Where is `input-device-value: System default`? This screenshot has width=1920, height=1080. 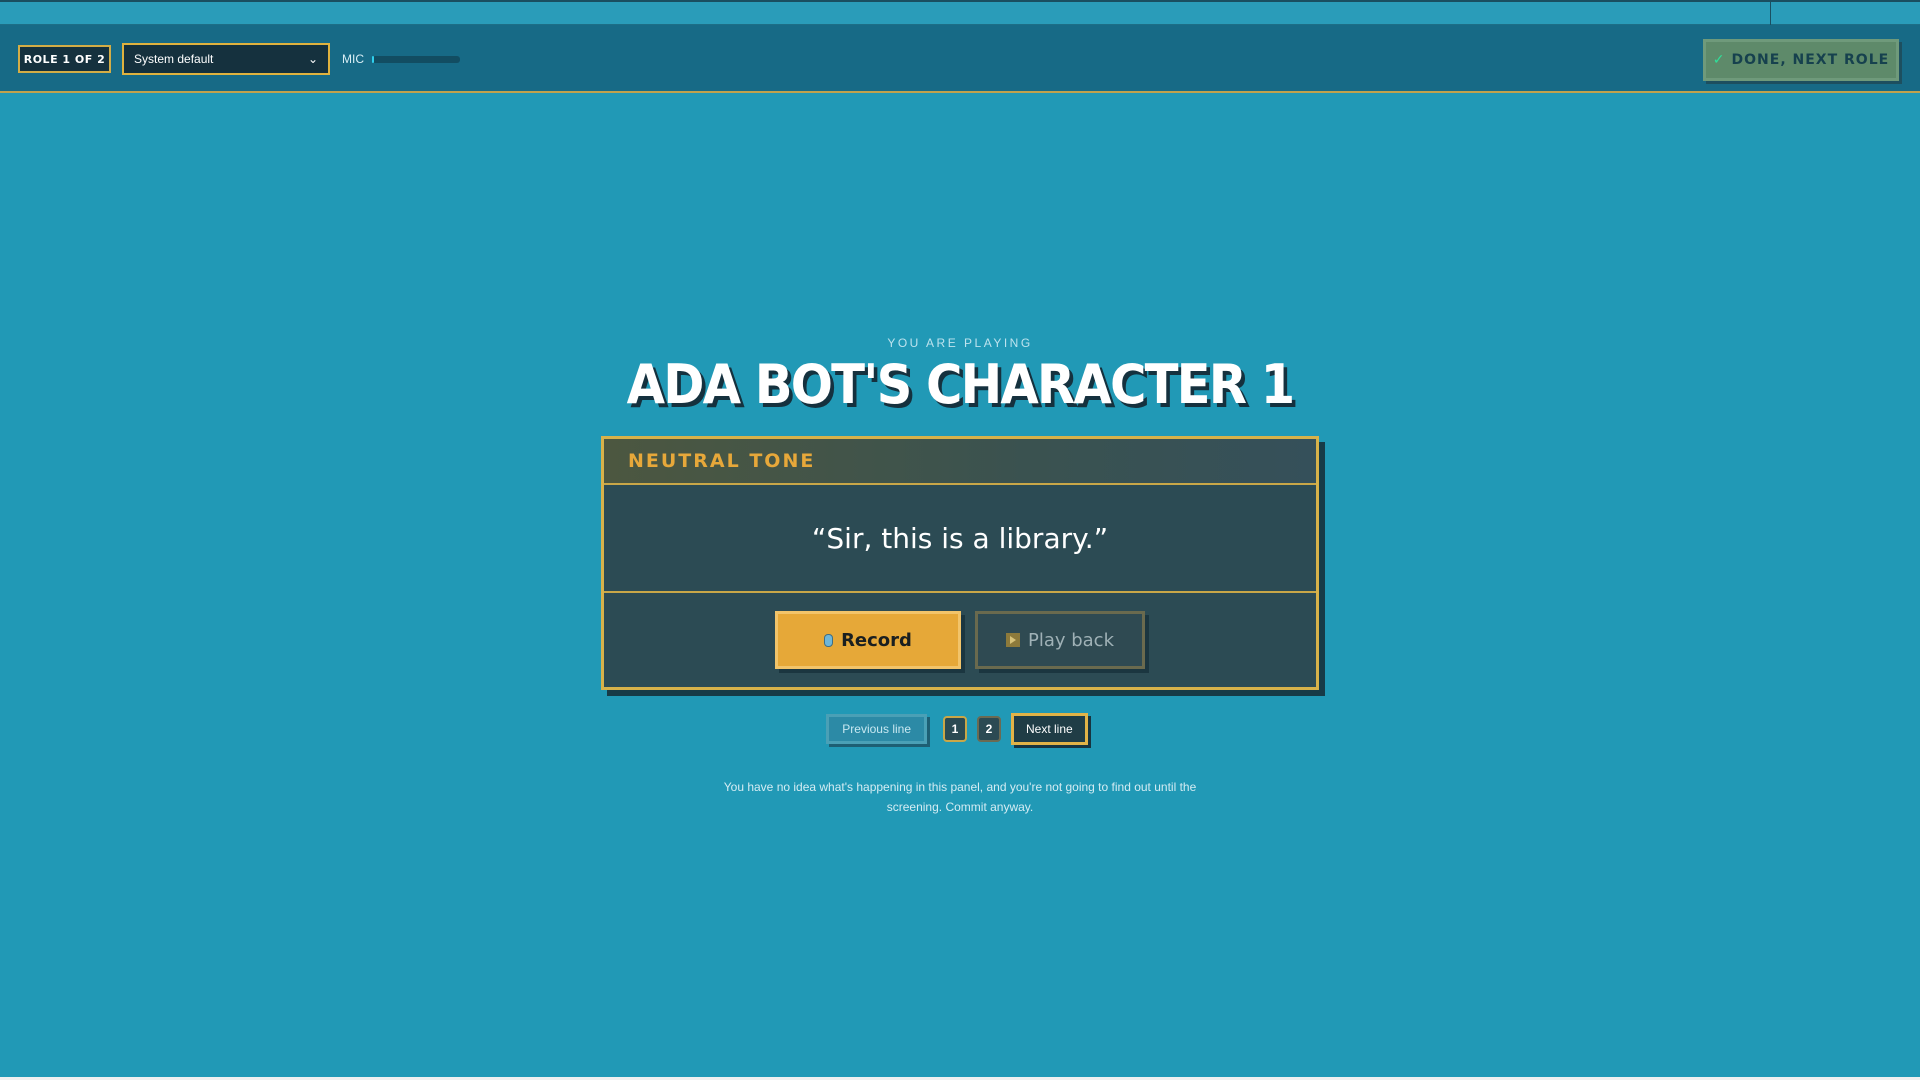
input-device-value: System default is located at coordinates (174, 59).